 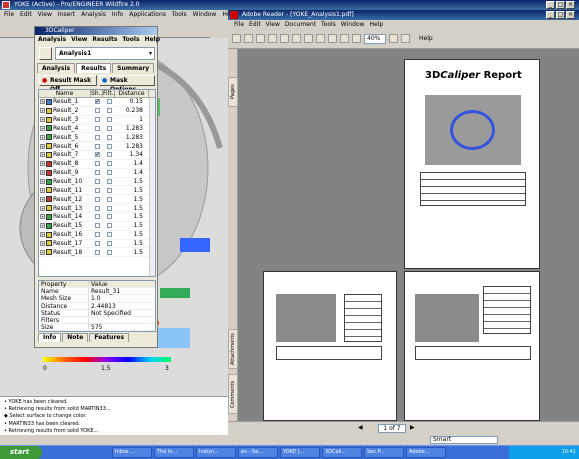 I want to click on zoom-icon, so click(x=332, y=38).